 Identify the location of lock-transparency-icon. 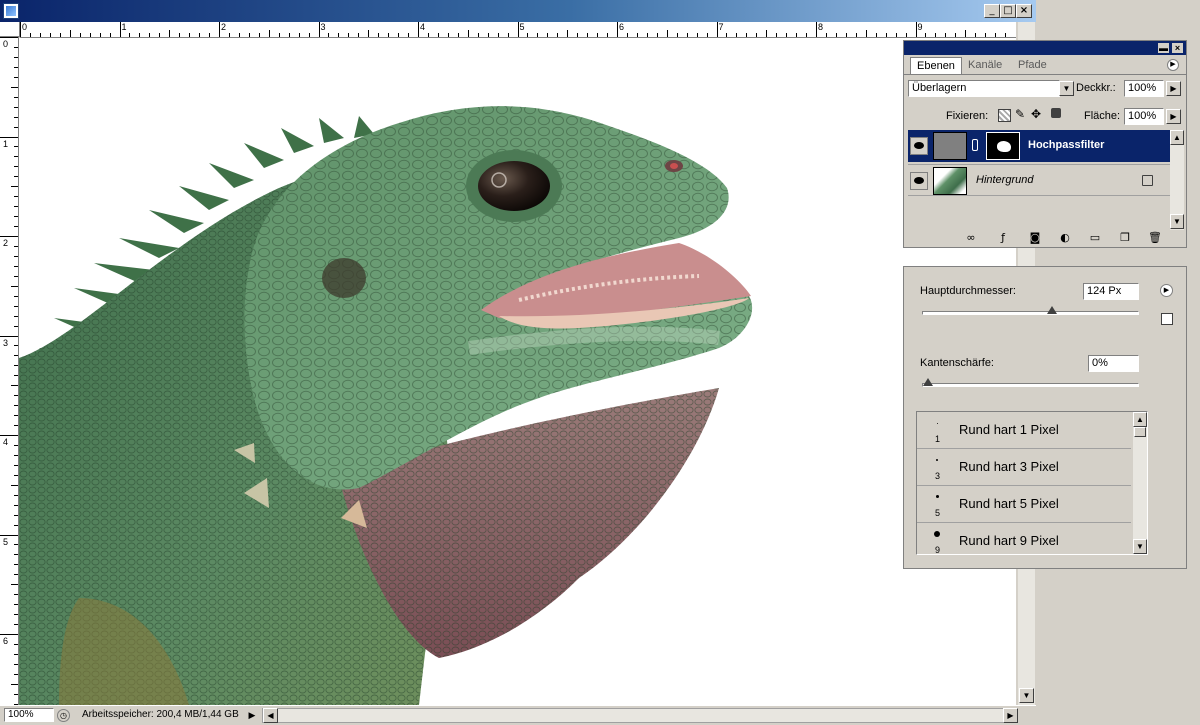
(1004, 115).